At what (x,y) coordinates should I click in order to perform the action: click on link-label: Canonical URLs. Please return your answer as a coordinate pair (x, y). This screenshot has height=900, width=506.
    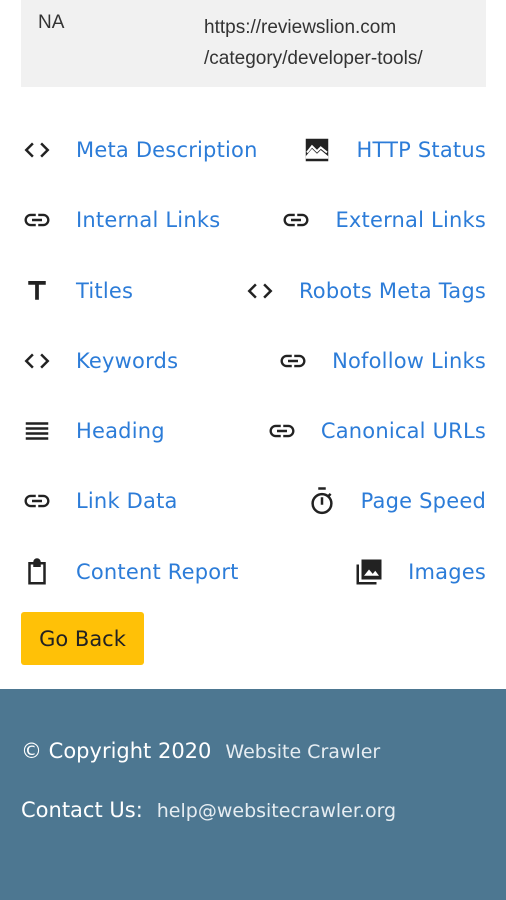
    Looking at the image, I should click on (403, 431).